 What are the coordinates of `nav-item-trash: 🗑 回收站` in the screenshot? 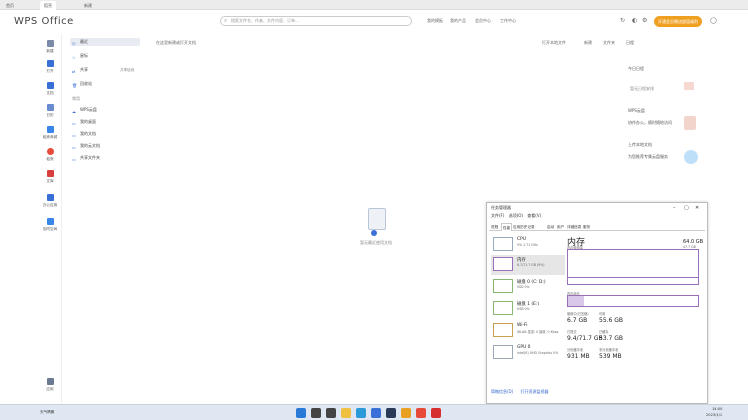 It's located at (105, 84).